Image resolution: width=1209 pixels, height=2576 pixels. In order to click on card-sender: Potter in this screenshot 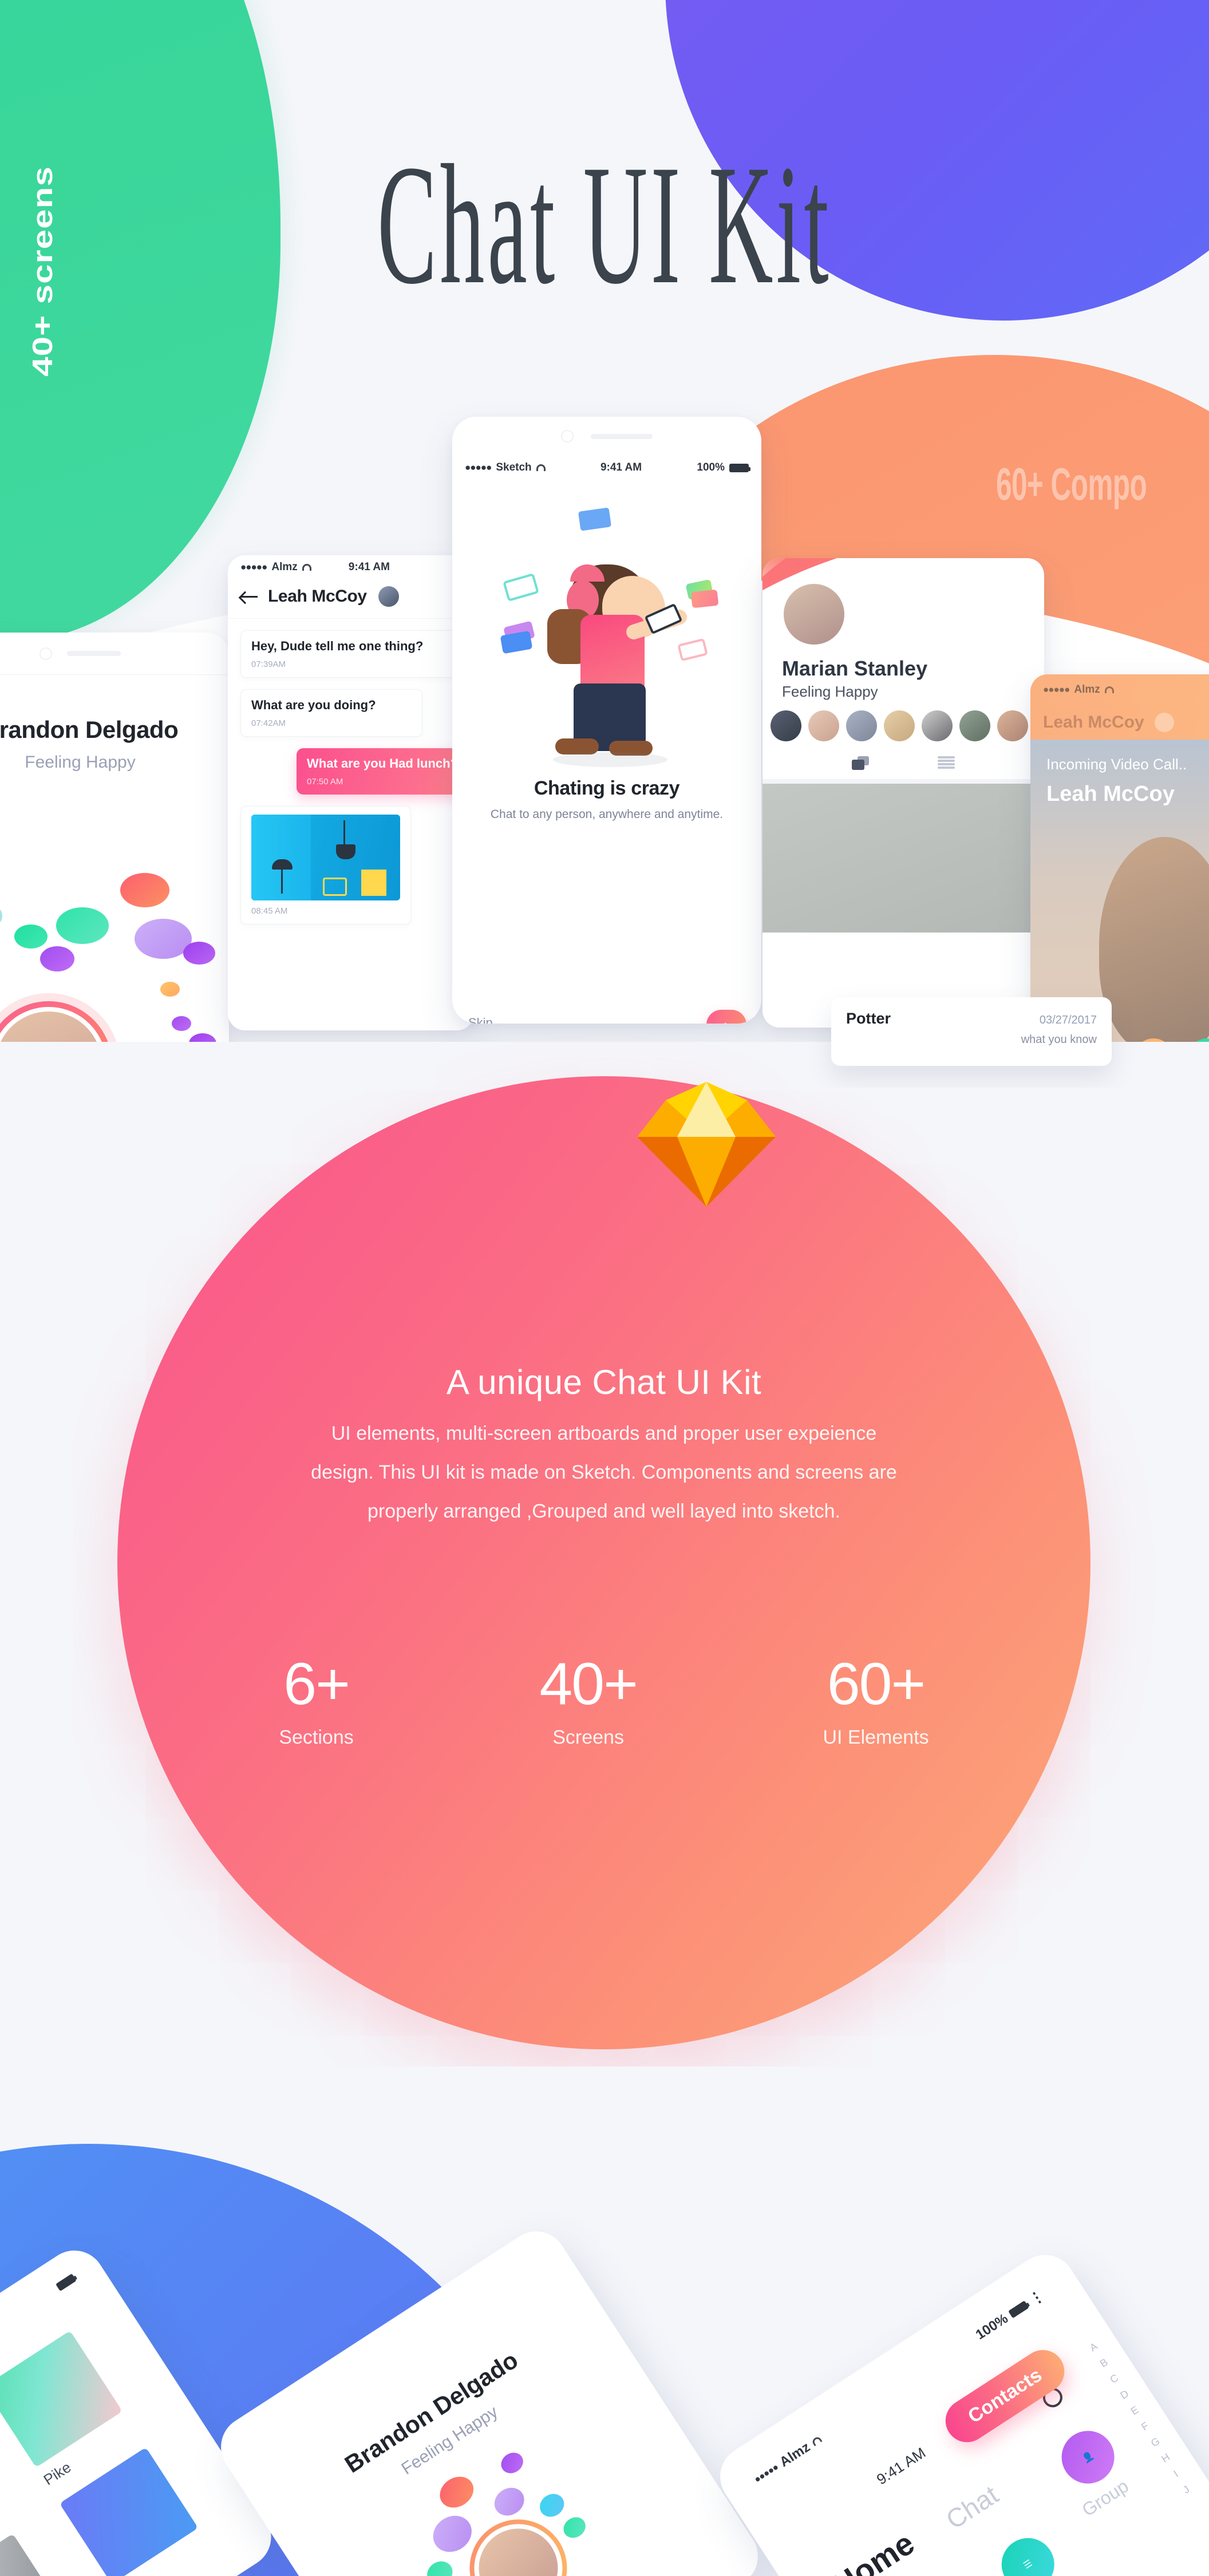, I will do `click(868, 1018)`.